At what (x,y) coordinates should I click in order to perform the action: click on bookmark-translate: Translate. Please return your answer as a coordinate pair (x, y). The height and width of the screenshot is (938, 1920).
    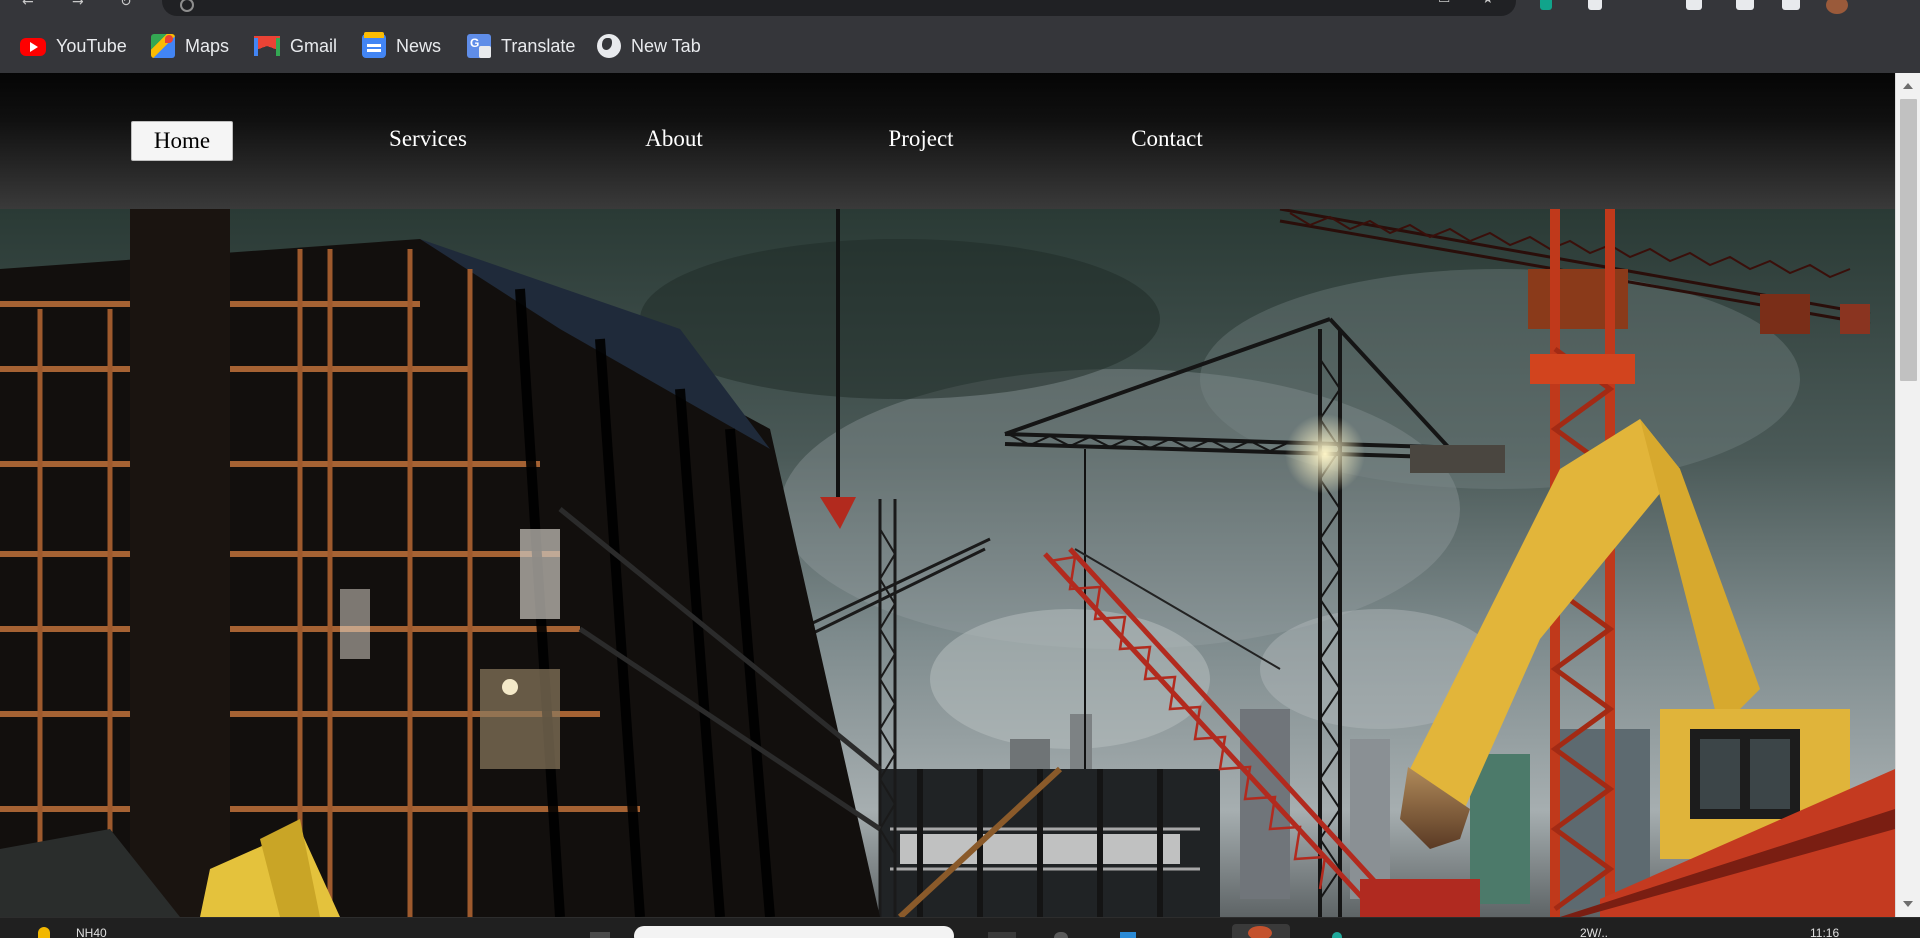
    Looking at the image, I should click on (521, 46).